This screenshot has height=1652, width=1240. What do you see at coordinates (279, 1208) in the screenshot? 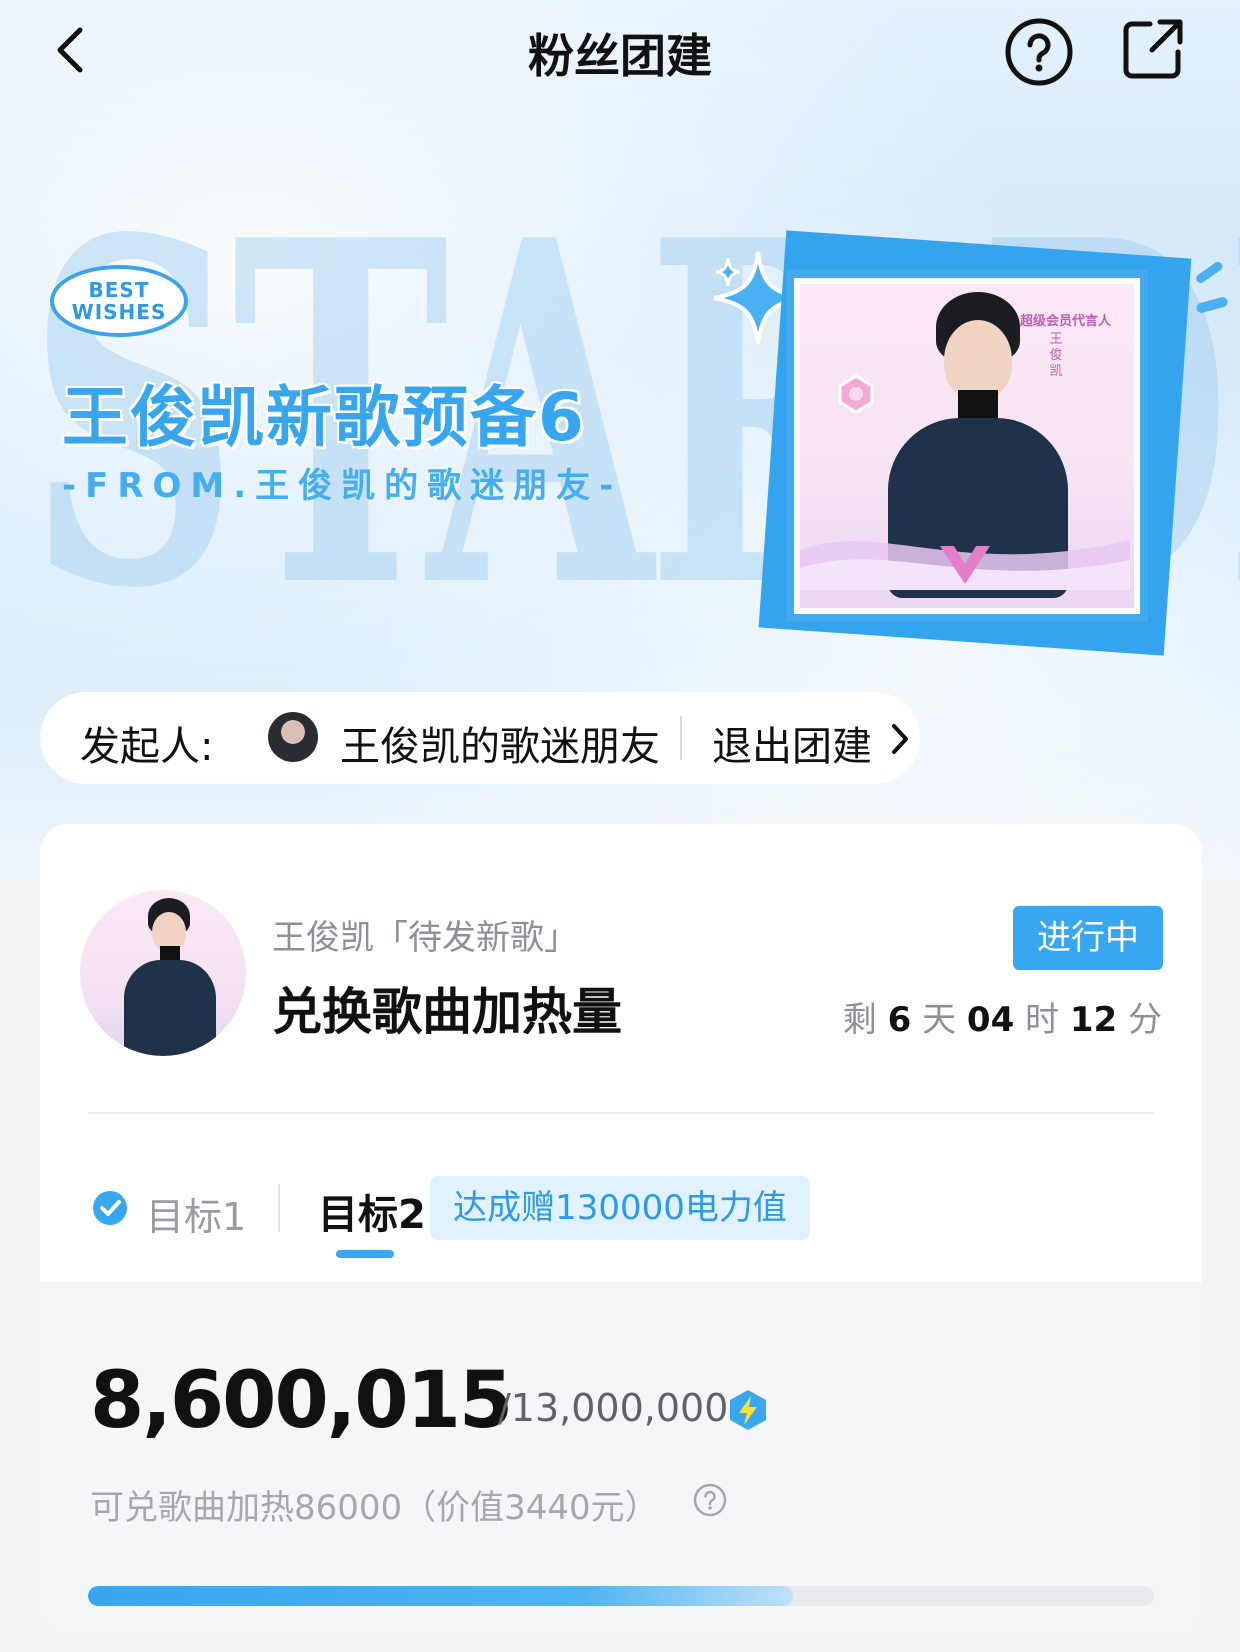
I see `goal-separator` at bounding box center [279, 1208].